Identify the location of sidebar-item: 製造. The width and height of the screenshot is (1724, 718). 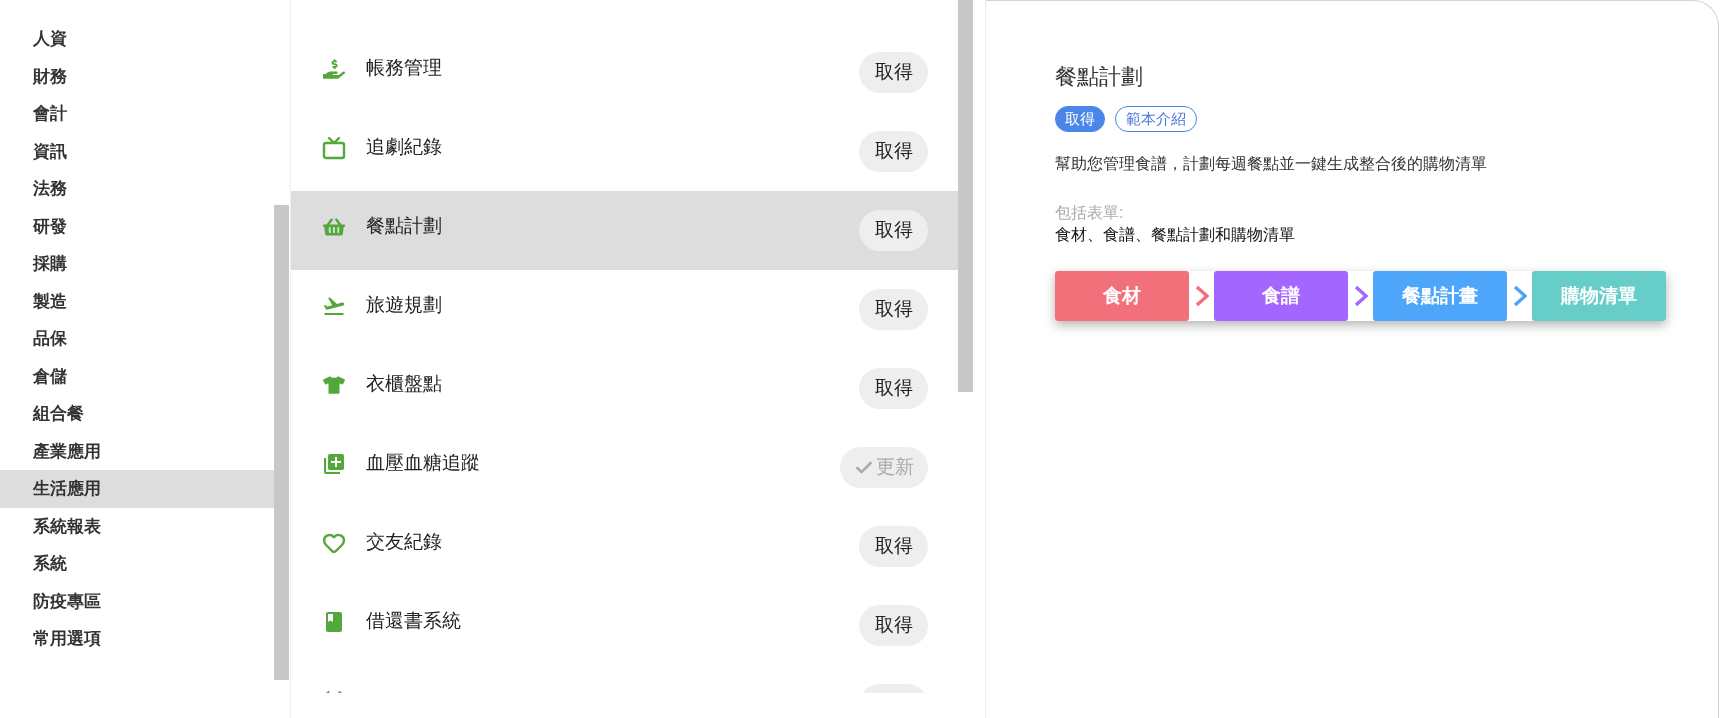
(137, 301).